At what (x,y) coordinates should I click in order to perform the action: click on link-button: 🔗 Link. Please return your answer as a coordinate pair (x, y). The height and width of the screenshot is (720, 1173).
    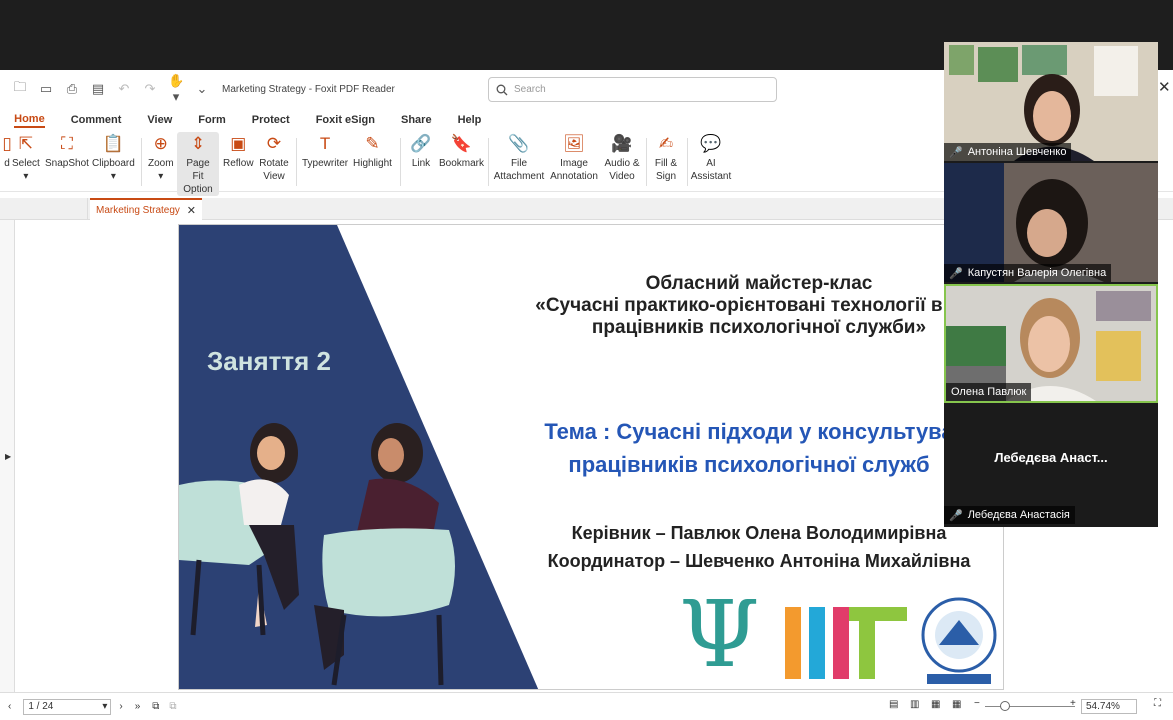
    Looking at the image, I should click on (421, 151).